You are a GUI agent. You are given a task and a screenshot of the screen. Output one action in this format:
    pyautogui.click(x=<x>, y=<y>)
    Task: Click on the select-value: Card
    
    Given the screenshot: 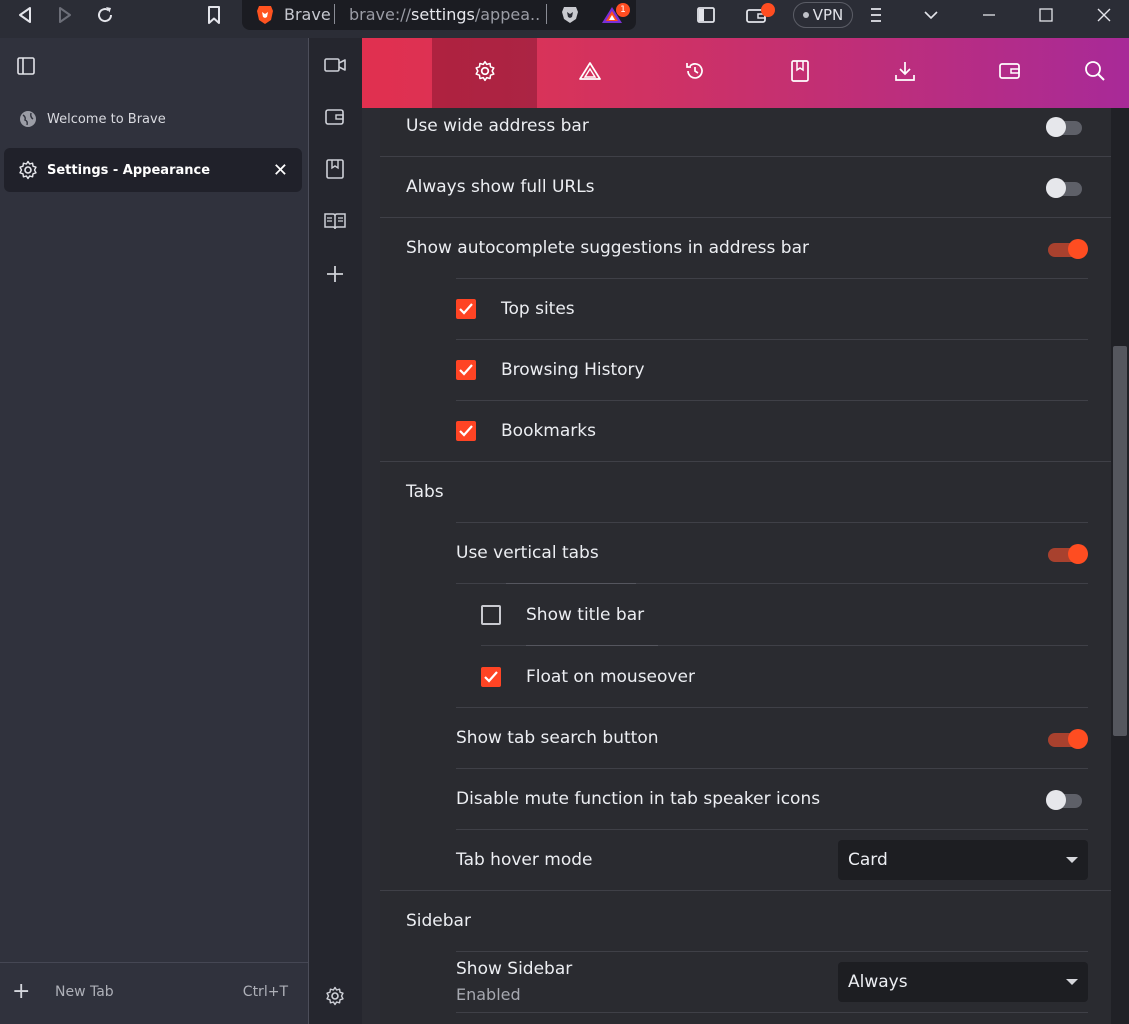 What is the action you would take?
    pyautogui.click(x=868, y=860)
    